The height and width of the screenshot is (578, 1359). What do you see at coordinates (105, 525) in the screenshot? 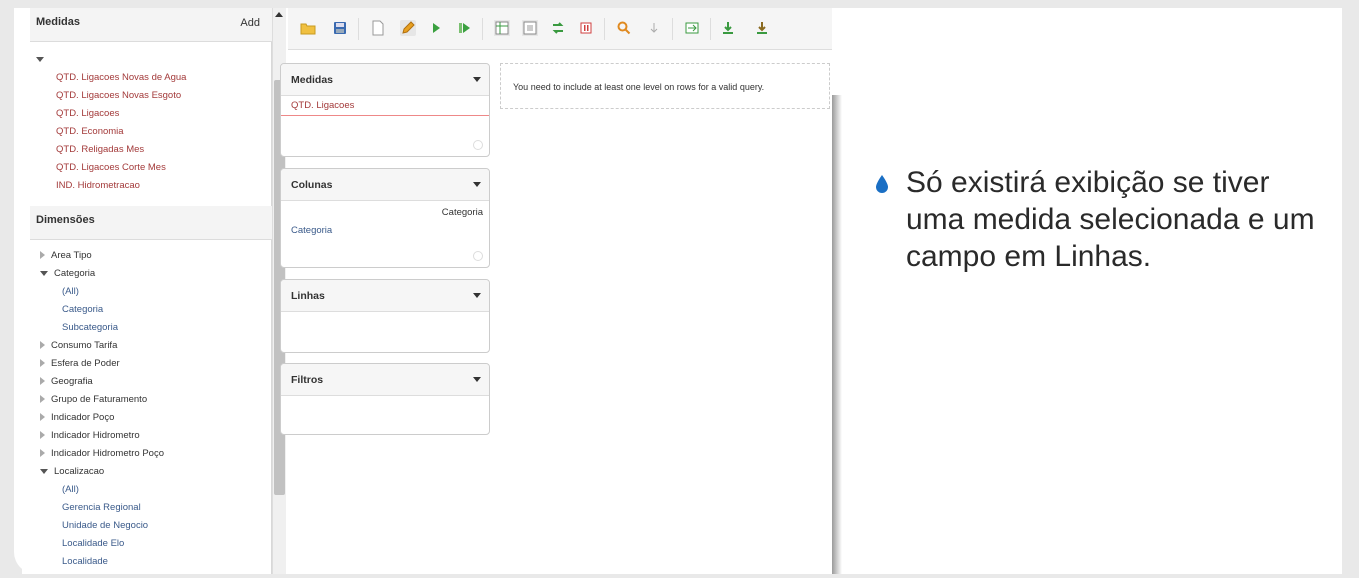
I see `dimension-level: Unidade de Negocio` at bounding box center [105, 525].